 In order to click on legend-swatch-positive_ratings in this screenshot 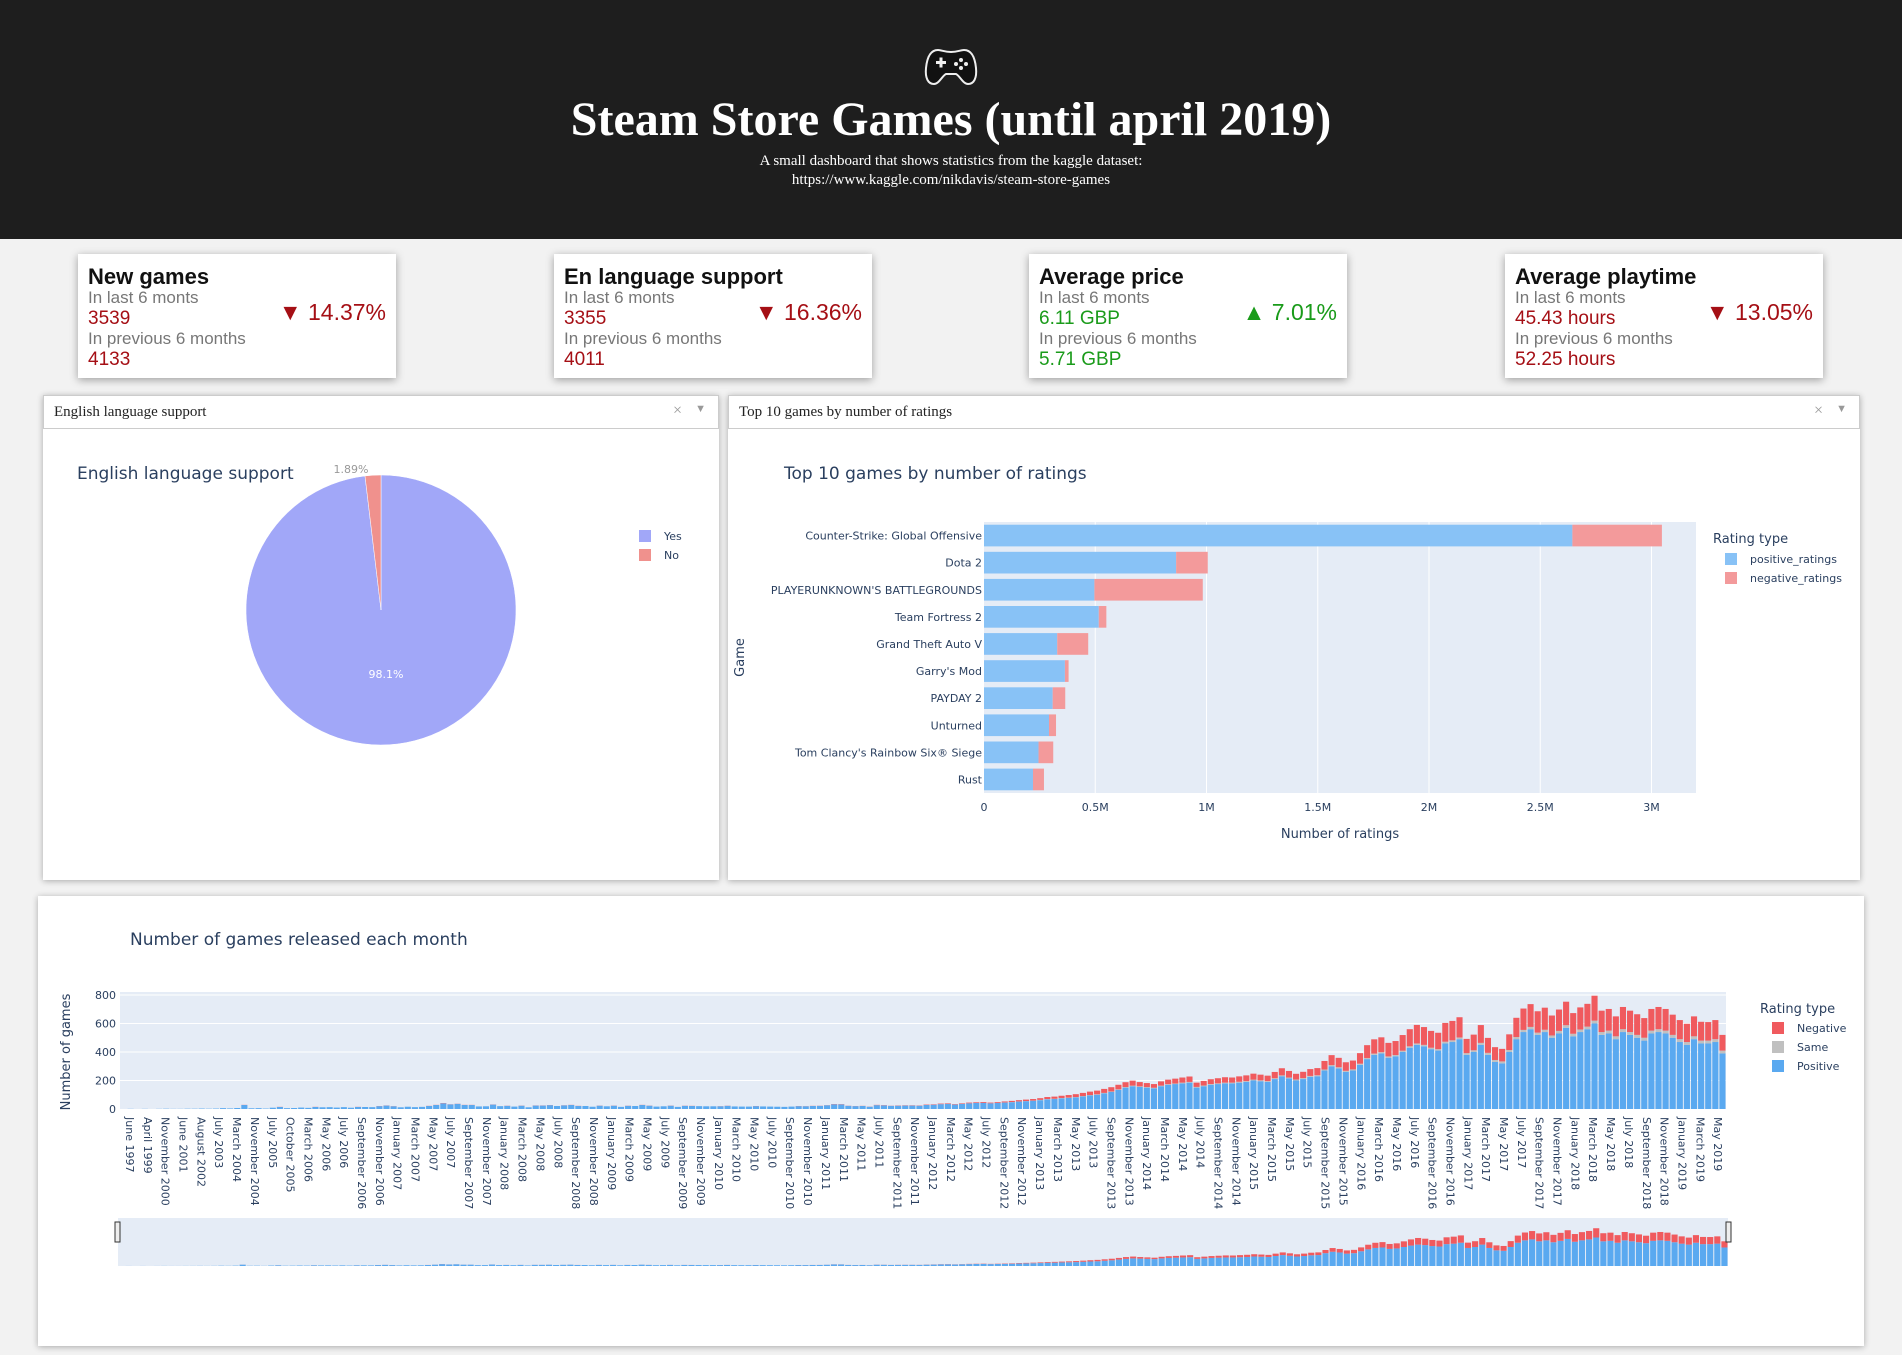, I will do `click(1731, 559)`.